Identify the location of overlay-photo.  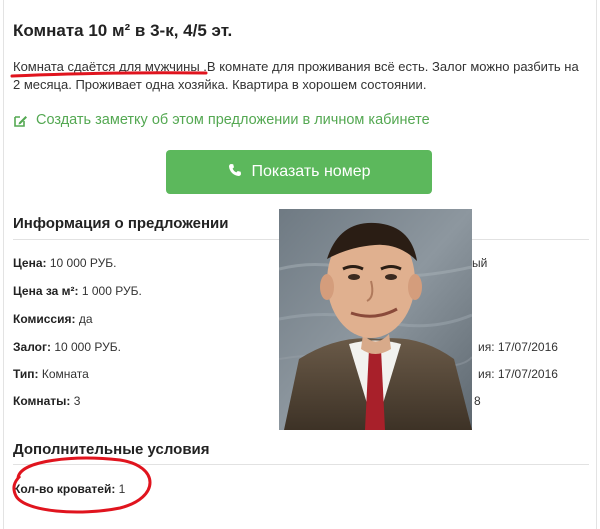
(375, 319).